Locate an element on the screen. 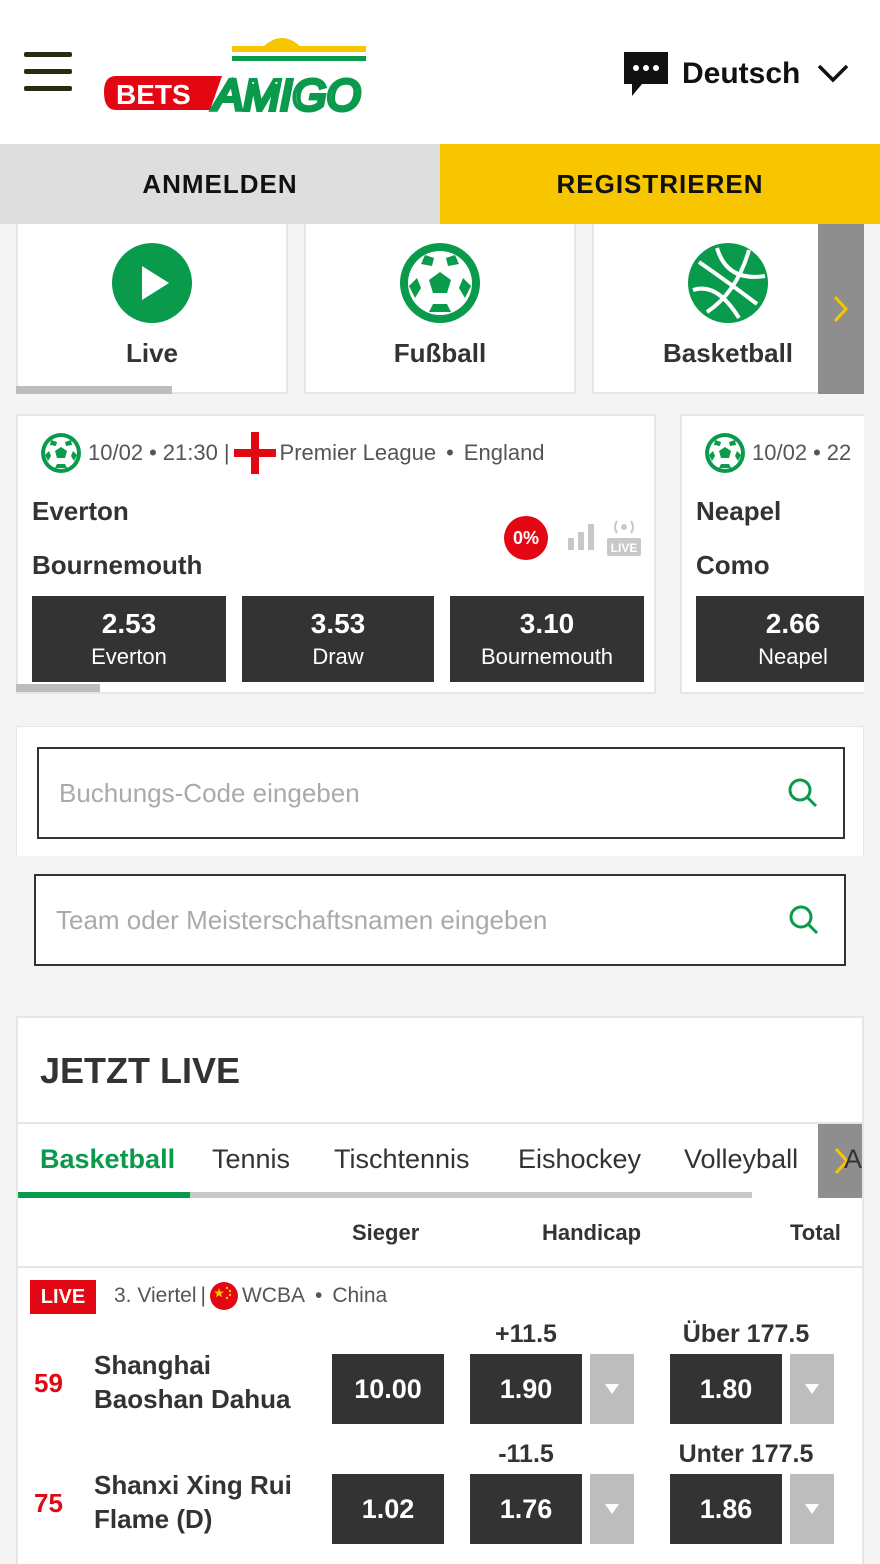 This screenshot has height=1564, width=880. svg-text: LIVE is located at coordinates (624, 548).